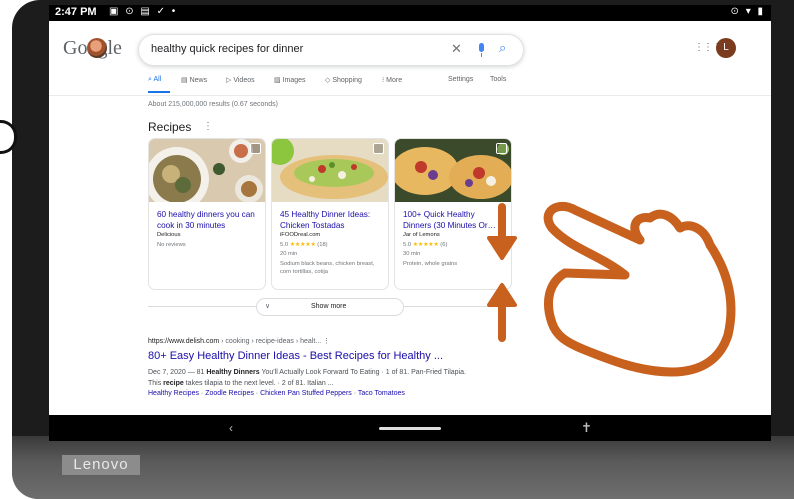  Describe the element at coordinates (456, 49) in the screenshot. I see `clear-icon: ✕` at that location.